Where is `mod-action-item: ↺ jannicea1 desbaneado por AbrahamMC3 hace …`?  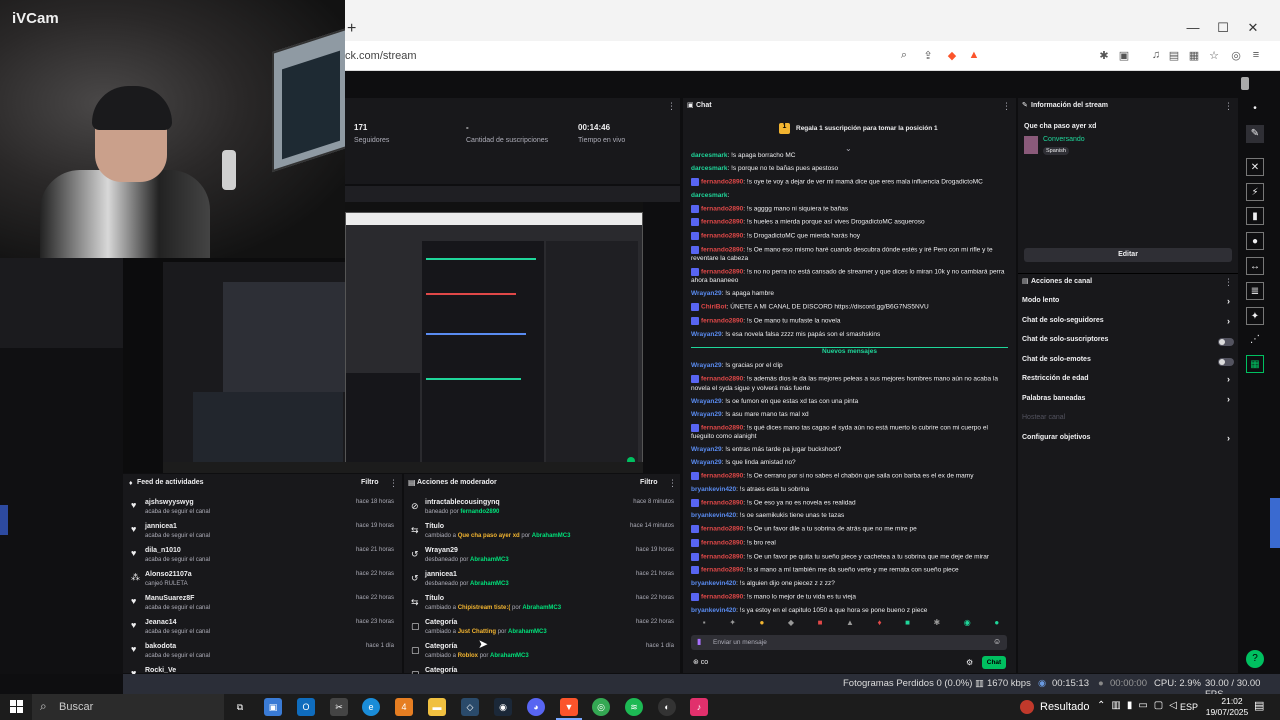 mod-action-item: ↺ jannicea1 desbaneado por AbrahamMC3 hace … is located at coordinates (542, 580).